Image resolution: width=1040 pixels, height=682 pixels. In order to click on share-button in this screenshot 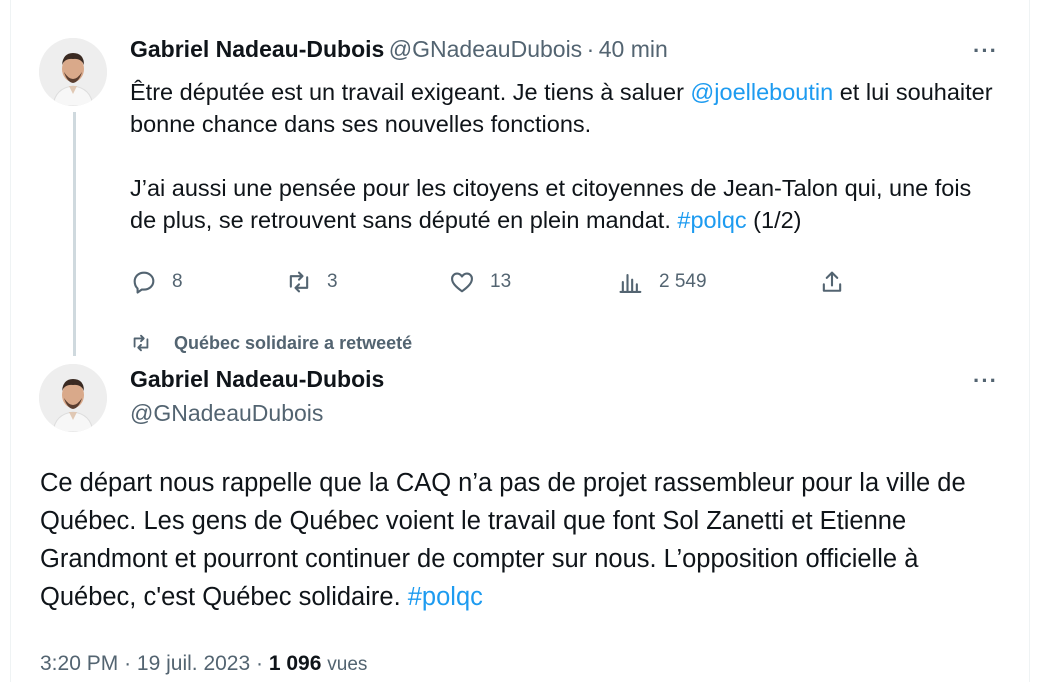, I will do `click(839, 282)`.